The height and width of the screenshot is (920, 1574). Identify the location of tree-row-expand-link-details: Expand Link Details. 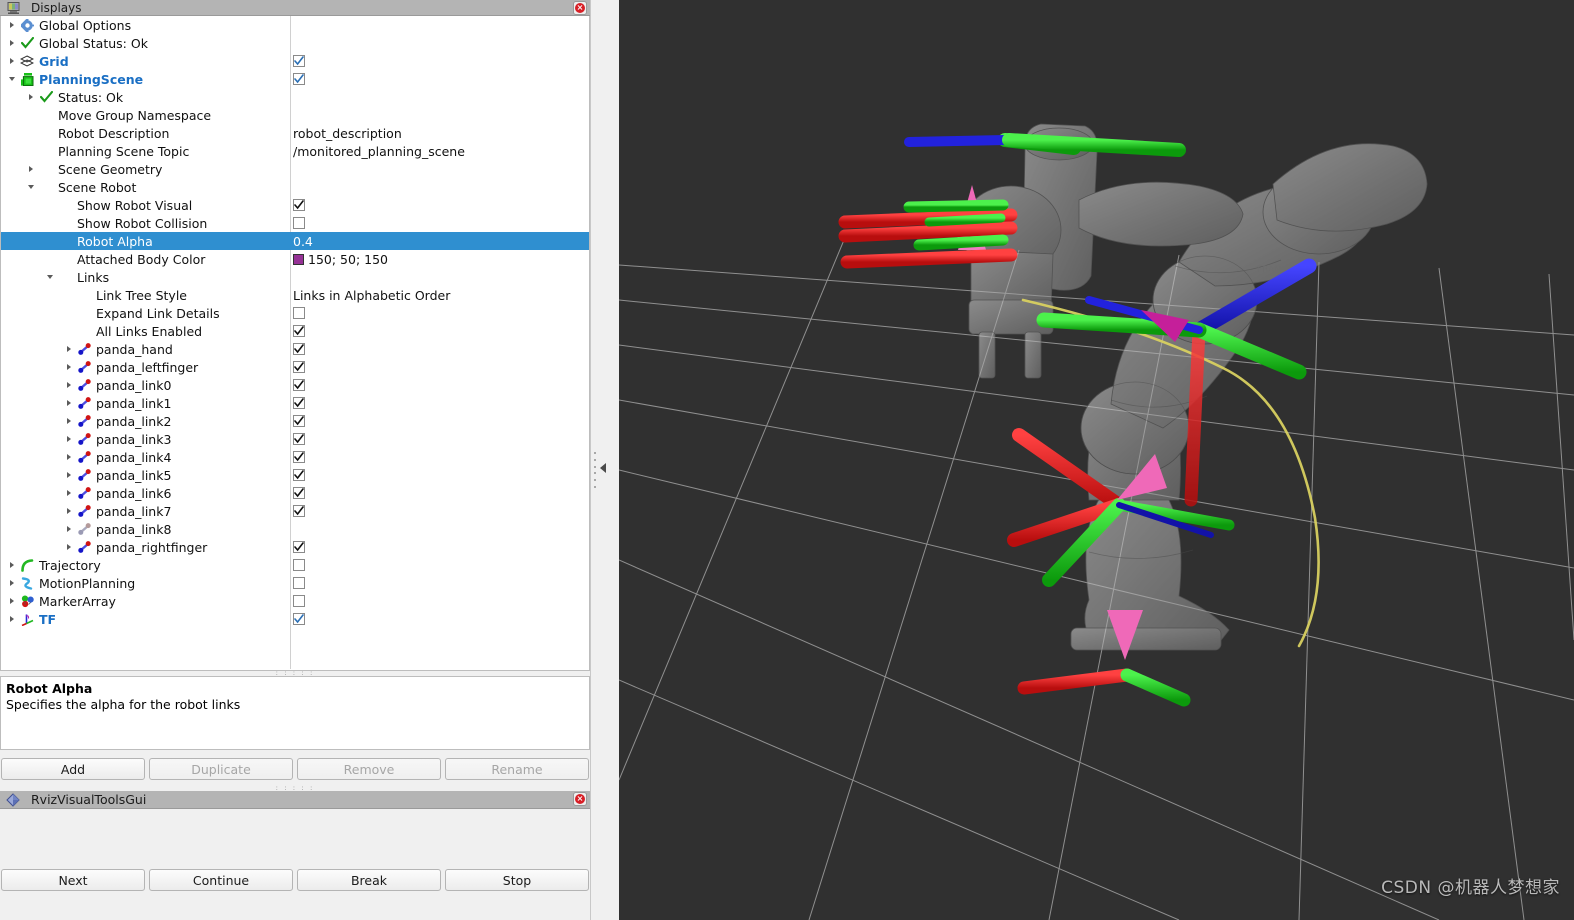
(295, 313).